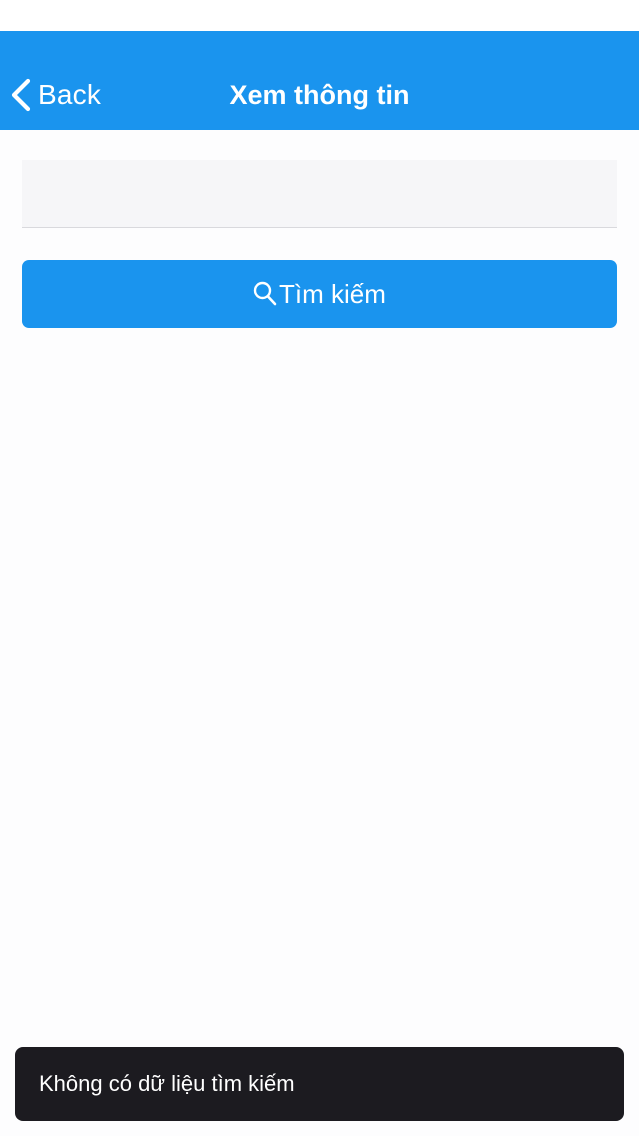  What do you see at coordinates (319, 15) in the screenshot?
I see `status-bar` at bounding box center [319, 15].